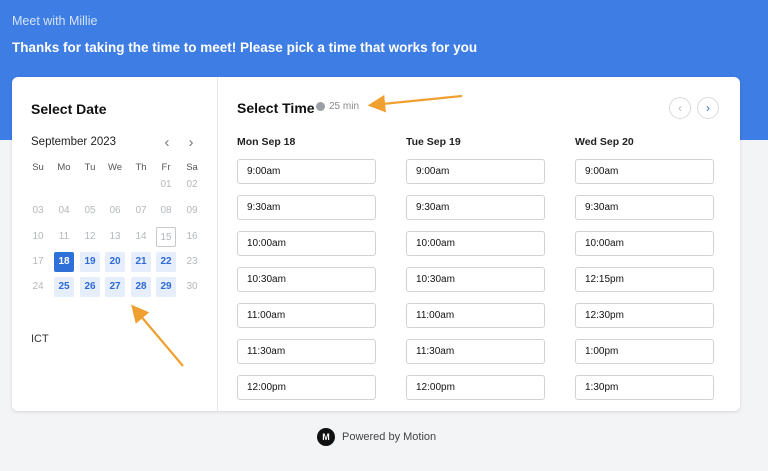 The width and height of the screenshot is (768, 471). I want to click on day-column-header: Tue Sep 19, so click(433, 142).